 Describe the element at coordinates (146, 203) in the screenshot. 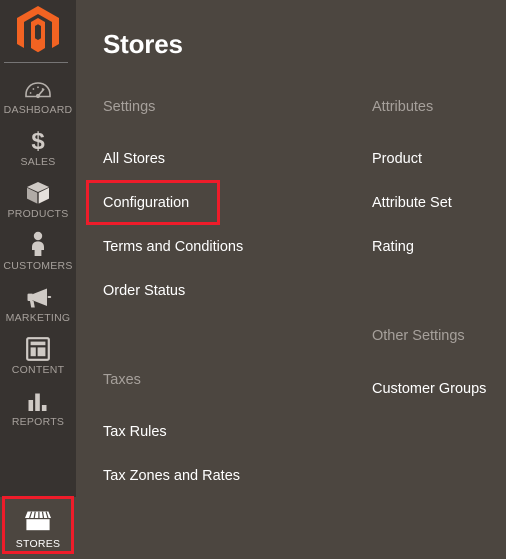

I see `menu-link-configuration: Configuration` at that location.